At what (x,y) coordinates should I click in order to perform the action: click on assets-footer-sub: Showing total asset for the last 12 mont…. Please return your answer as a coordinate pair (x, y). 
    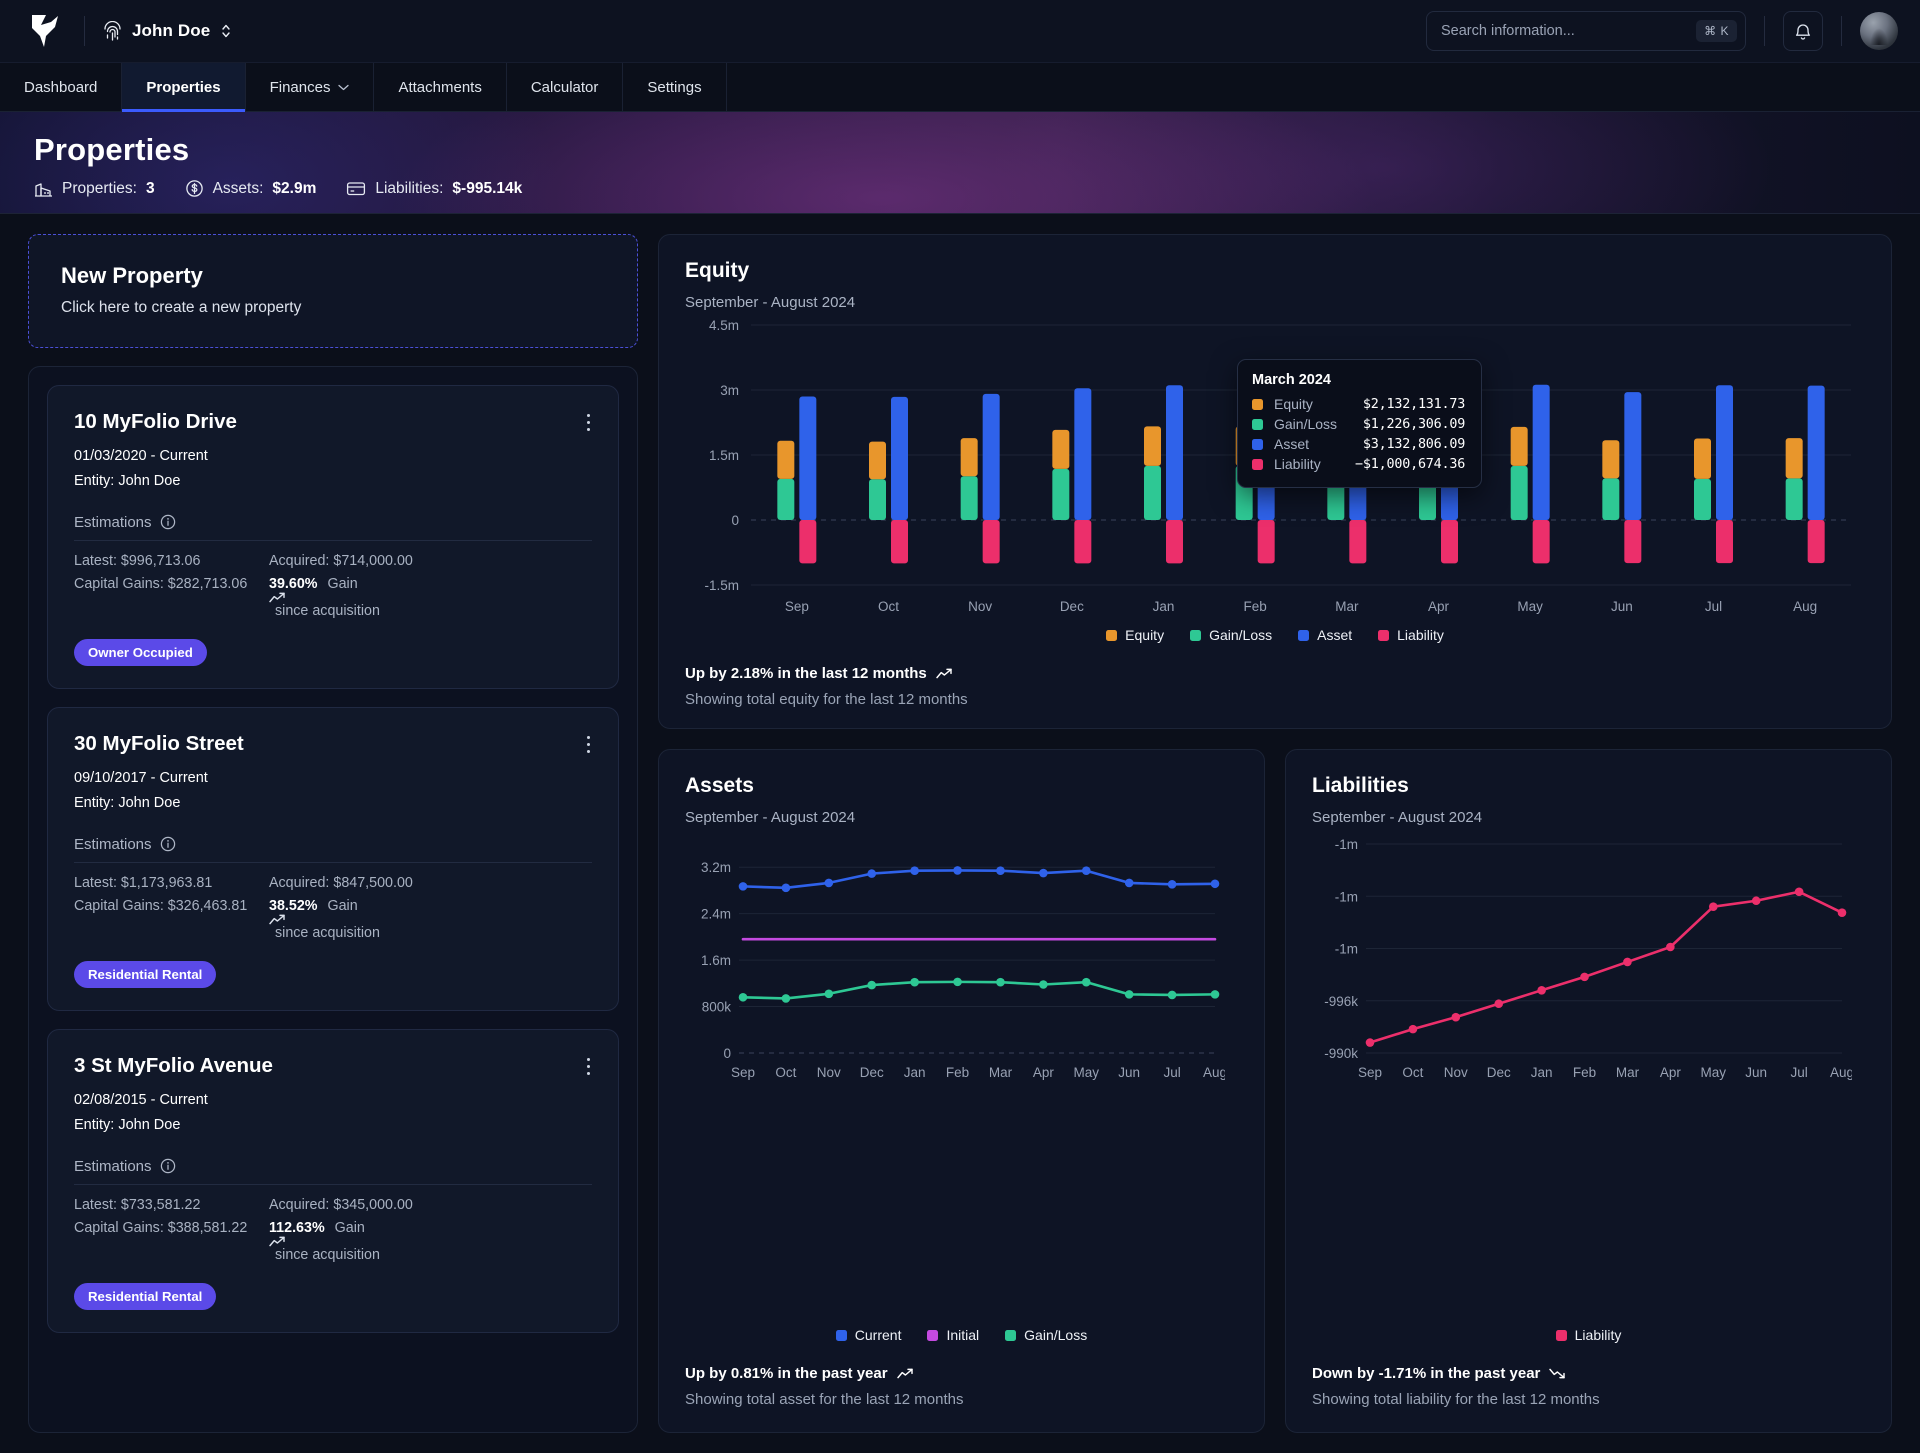
    Looking at the image, I should click on (824, 1399).